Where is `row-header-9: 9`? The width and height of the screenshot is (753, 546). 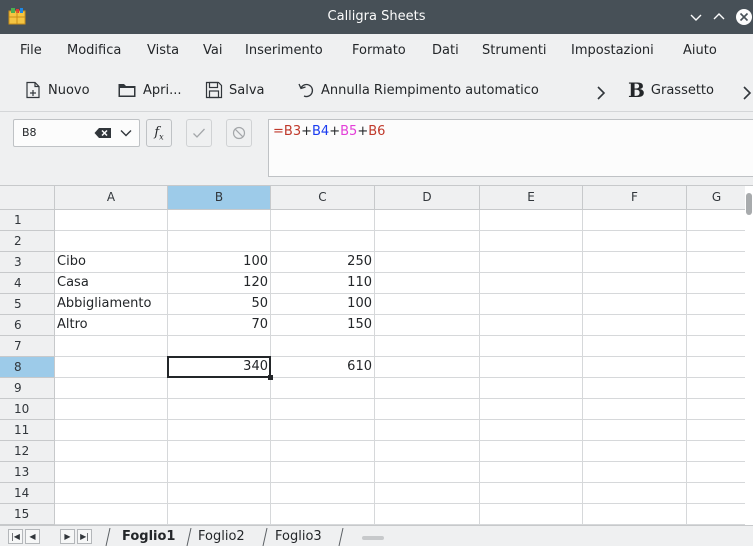
row-header-9: 9 is located at coordinates (27, 388).